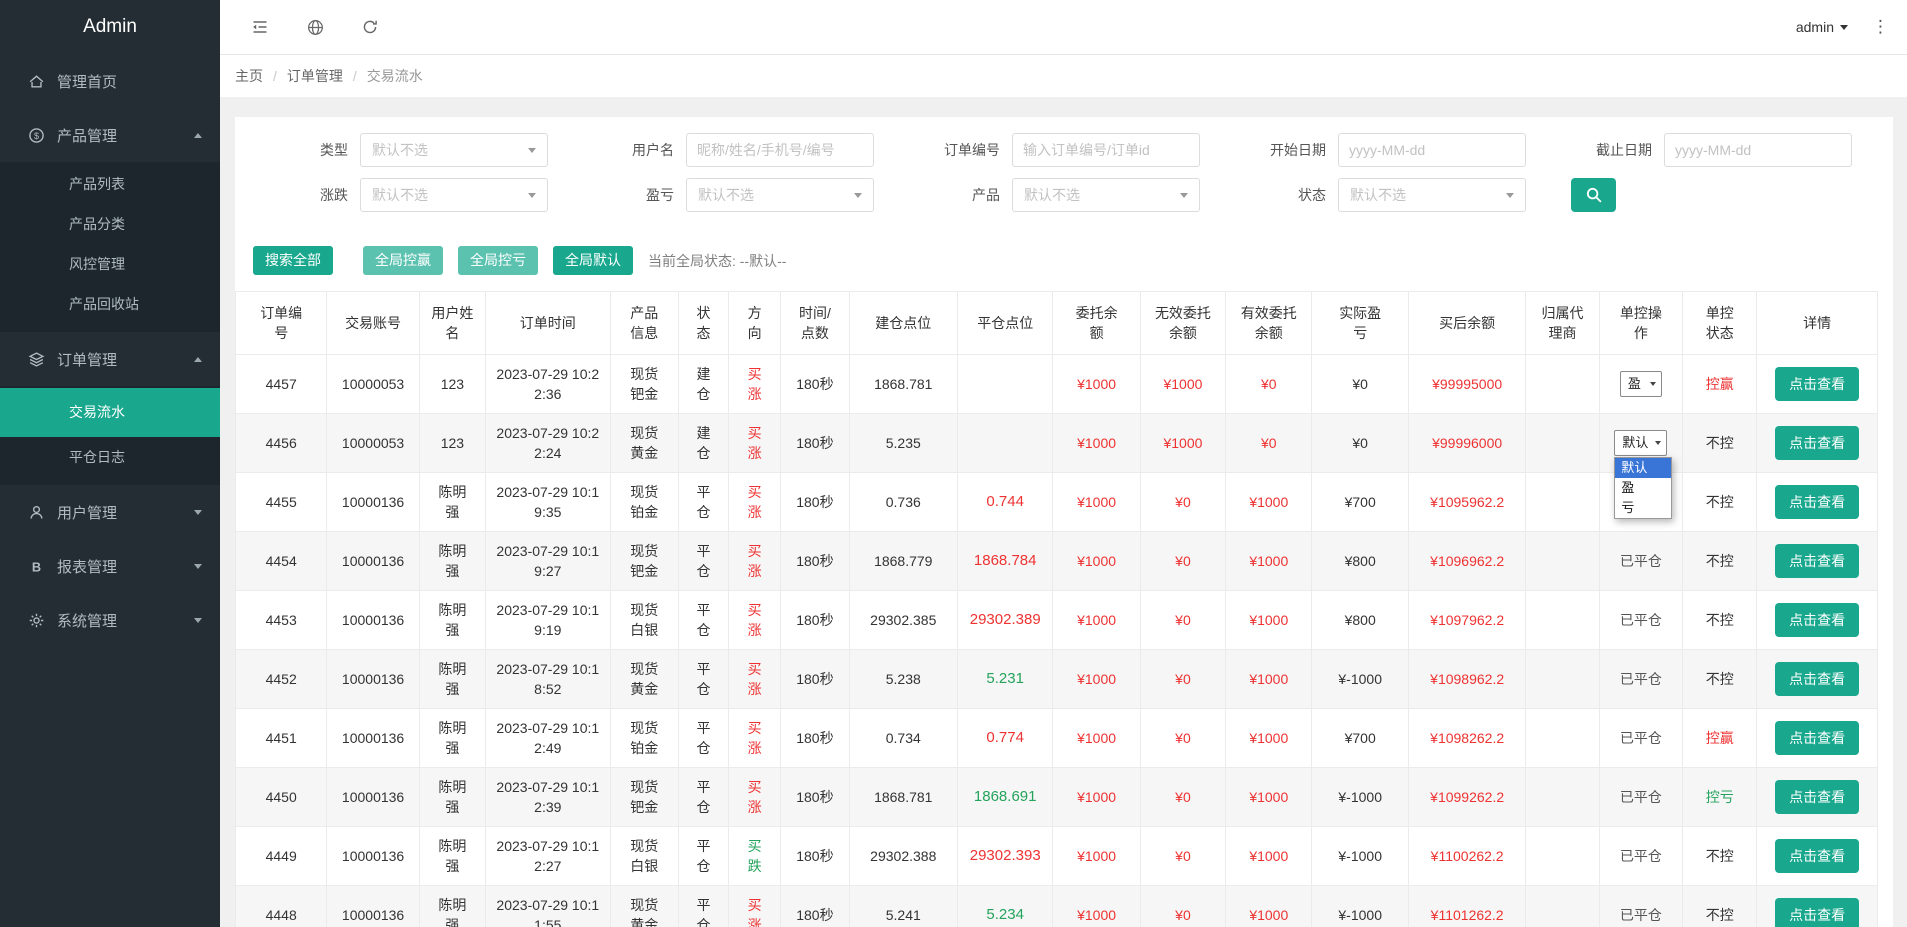  I want to click on after-balance-cell: ¥1098262.2, so click(1467, 738).